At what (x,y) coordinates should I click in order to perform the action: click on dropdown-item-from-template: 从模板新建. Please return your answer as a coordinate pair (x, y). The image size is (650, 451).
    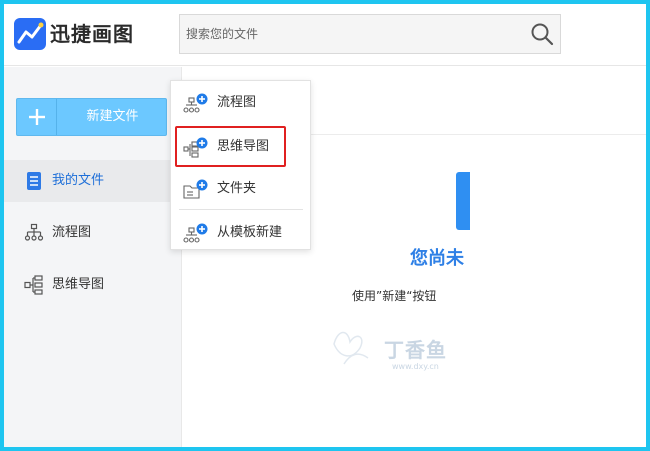
    Looking at the image, I should click on (240, 233).